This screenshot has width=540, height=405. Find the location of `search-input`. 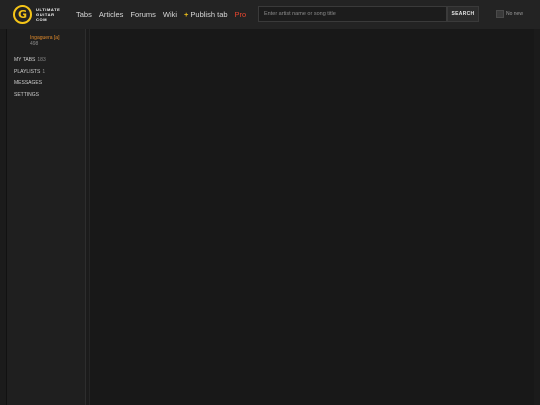

search-input is located at coordinates (352, 14).